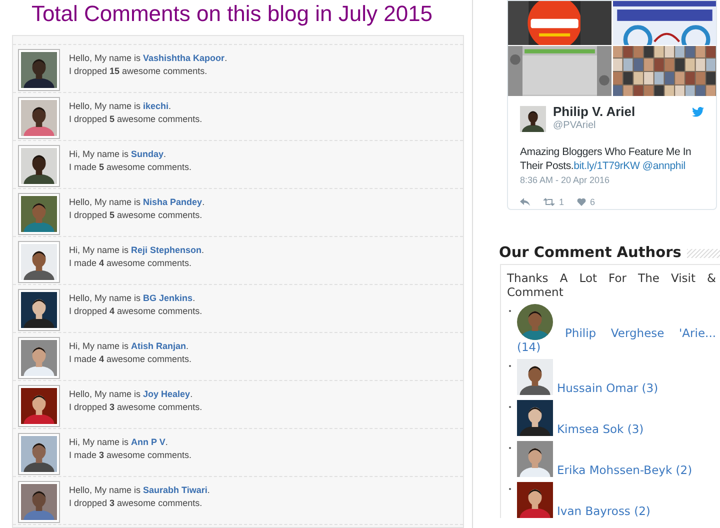 This screenshot has height=528, width=720. Describe the element at coordinates (156, 106) in the screenshot. I see `name-link: ikechi` at that location.